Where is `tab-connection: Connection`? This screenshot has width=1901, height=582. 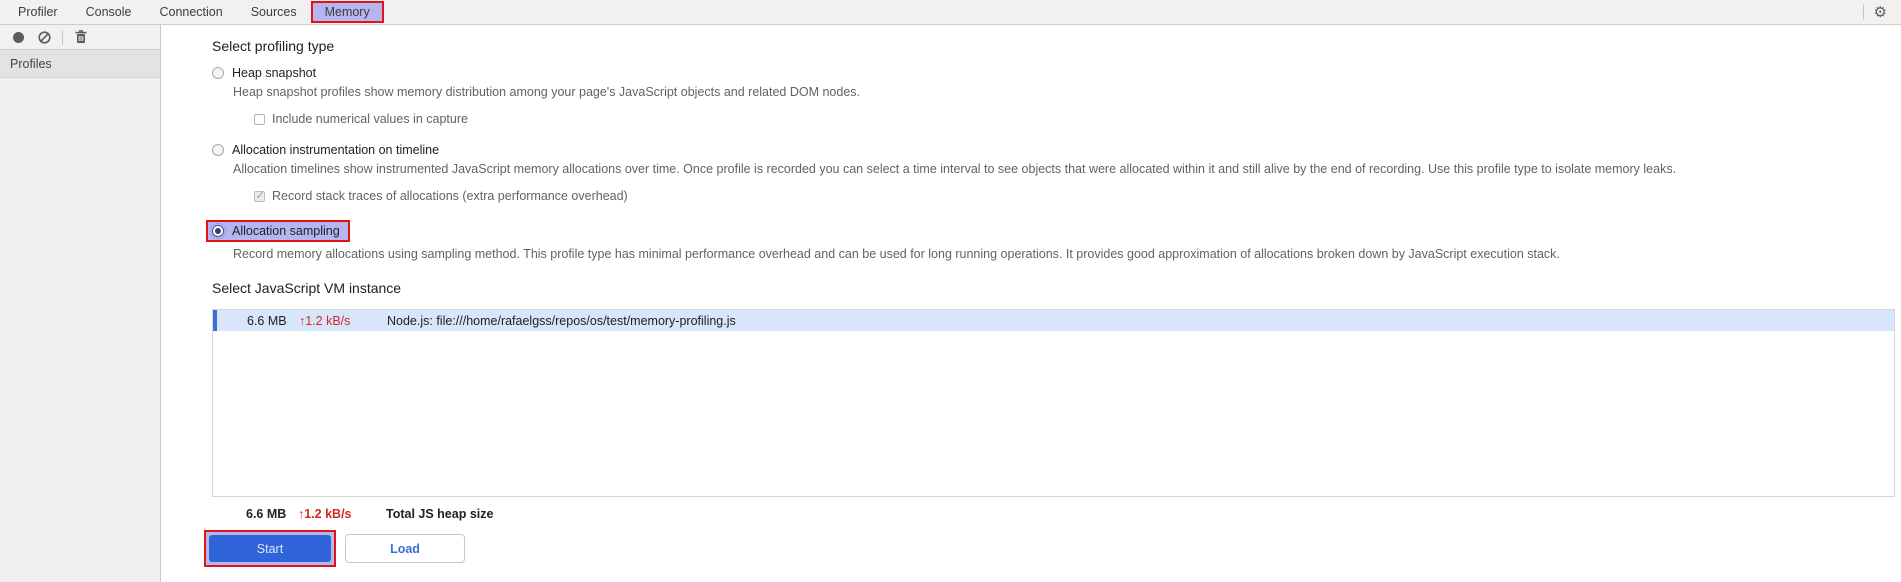
tab-connection: Connection is located at coordinates (190, 12).